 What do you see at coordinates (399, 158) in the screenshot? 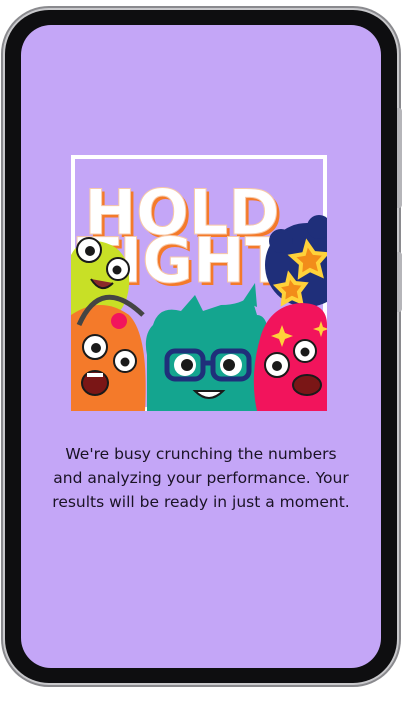
I see `volume-button` at bounding box center [399, 158].